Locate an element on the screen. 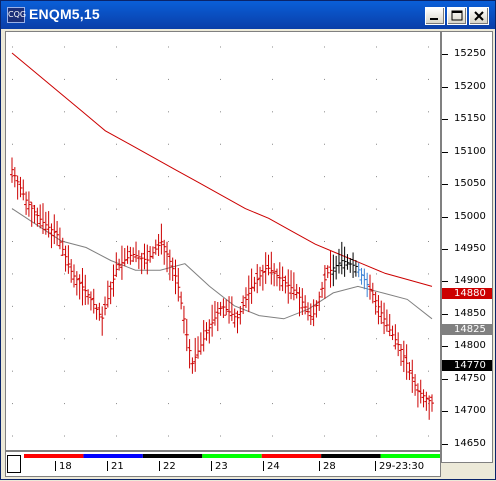  x-axis-label: 28 is located at coordinates (329, 466).